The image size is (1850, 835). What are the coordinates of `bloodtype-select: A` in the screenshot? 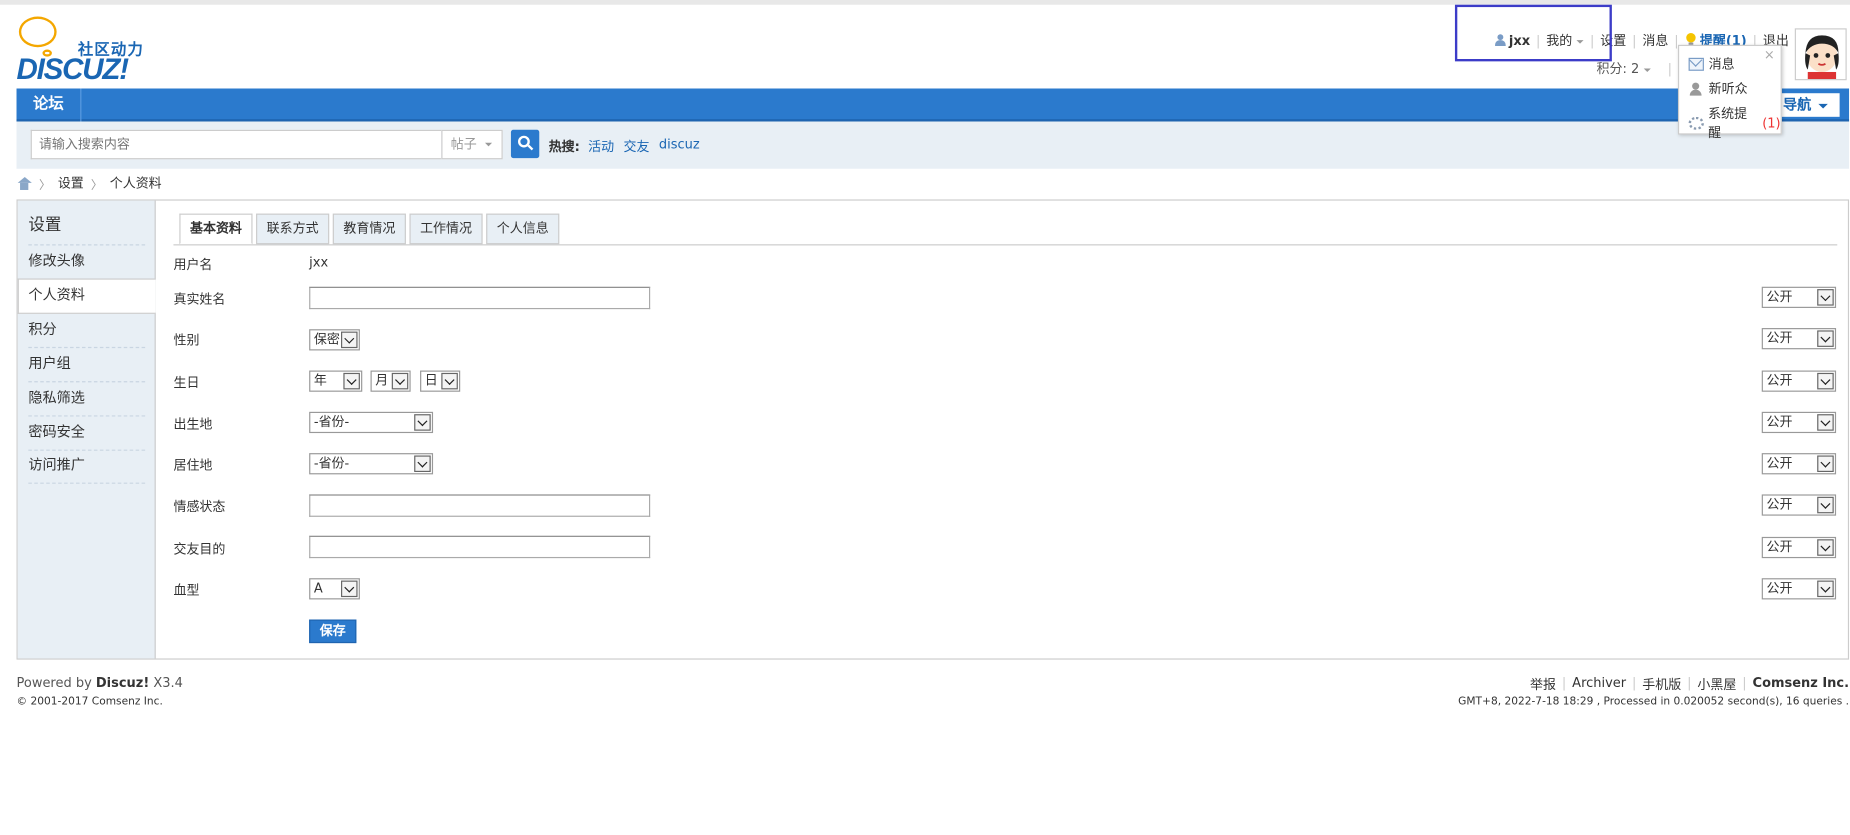 It's located at (334, 589).